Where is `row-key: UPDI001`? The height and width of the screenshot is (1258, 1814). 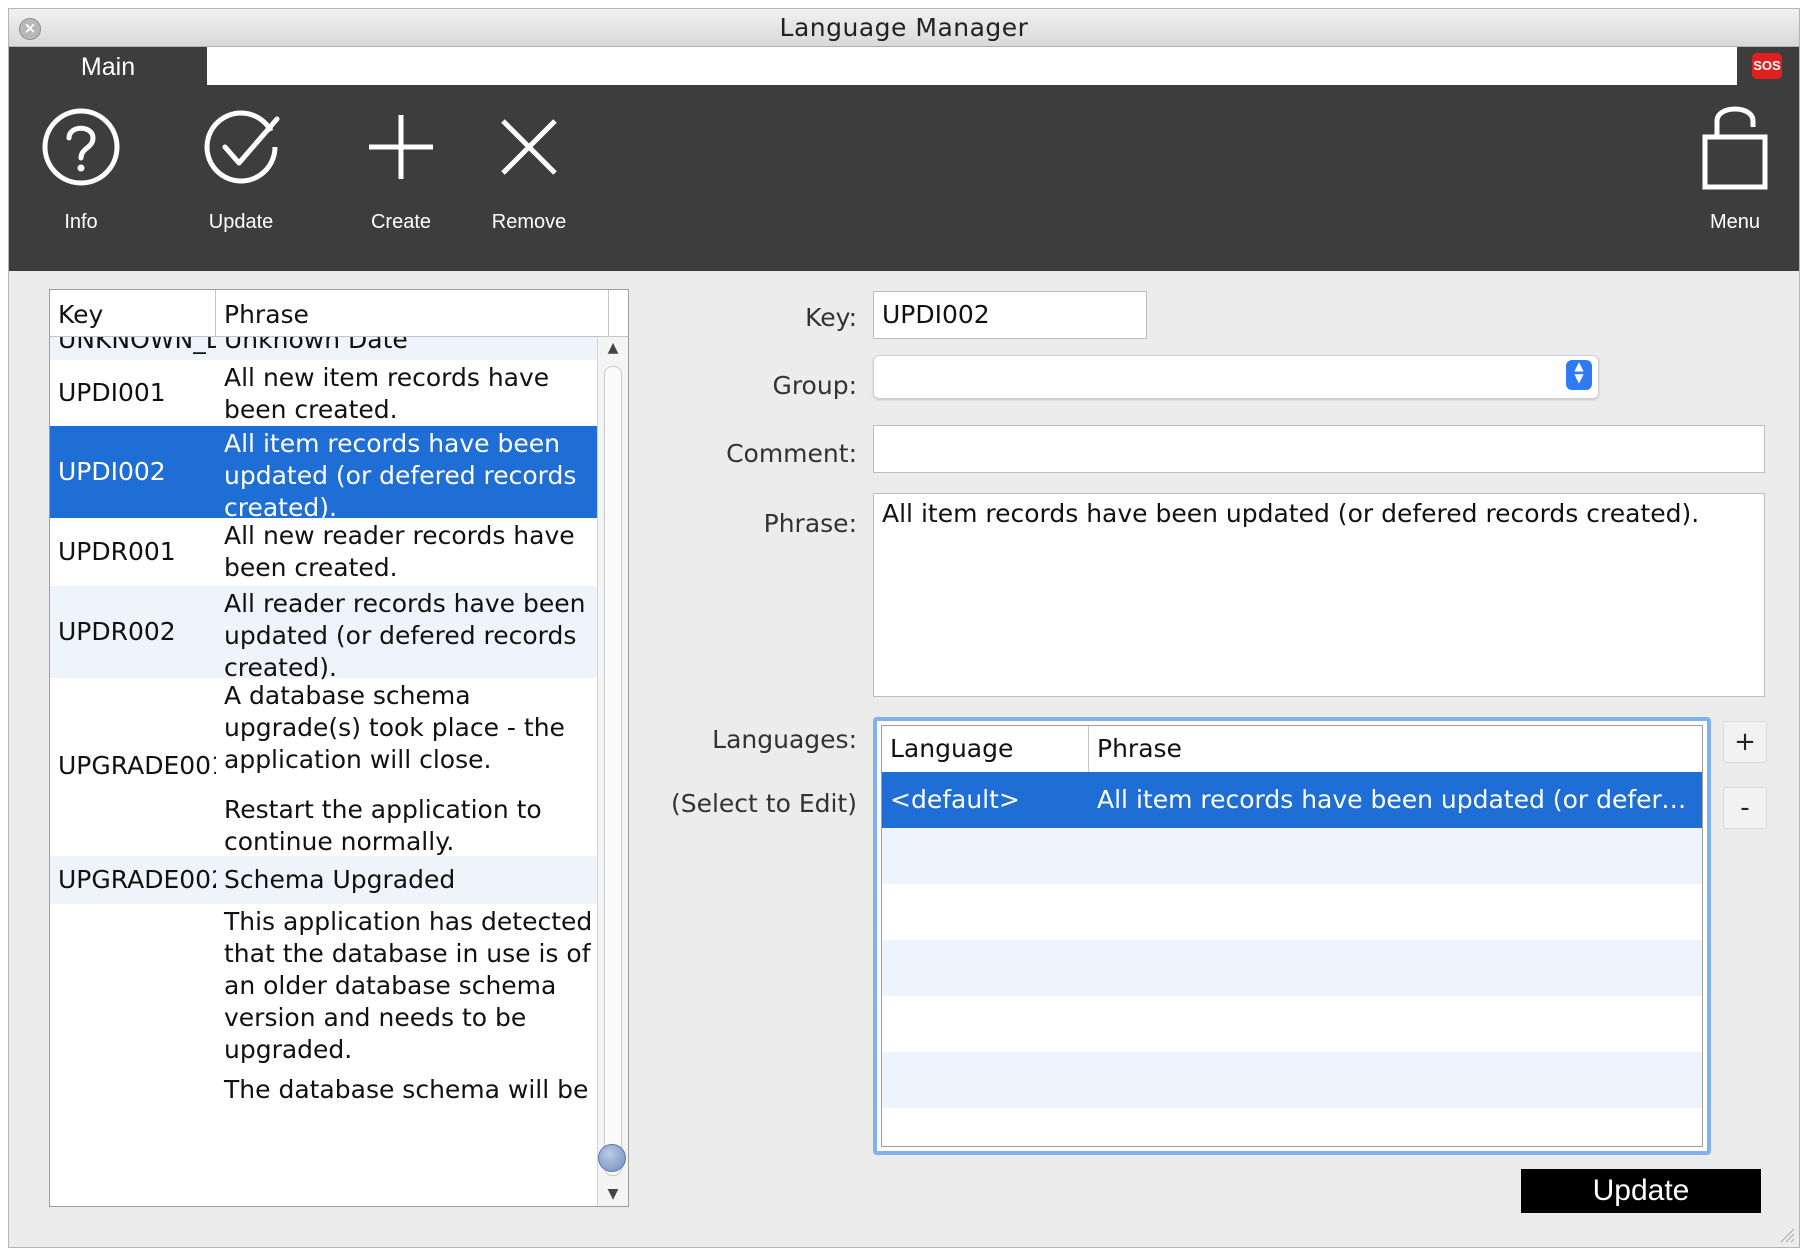 row-key: UPDI001 is located at coordinates (112, 392).